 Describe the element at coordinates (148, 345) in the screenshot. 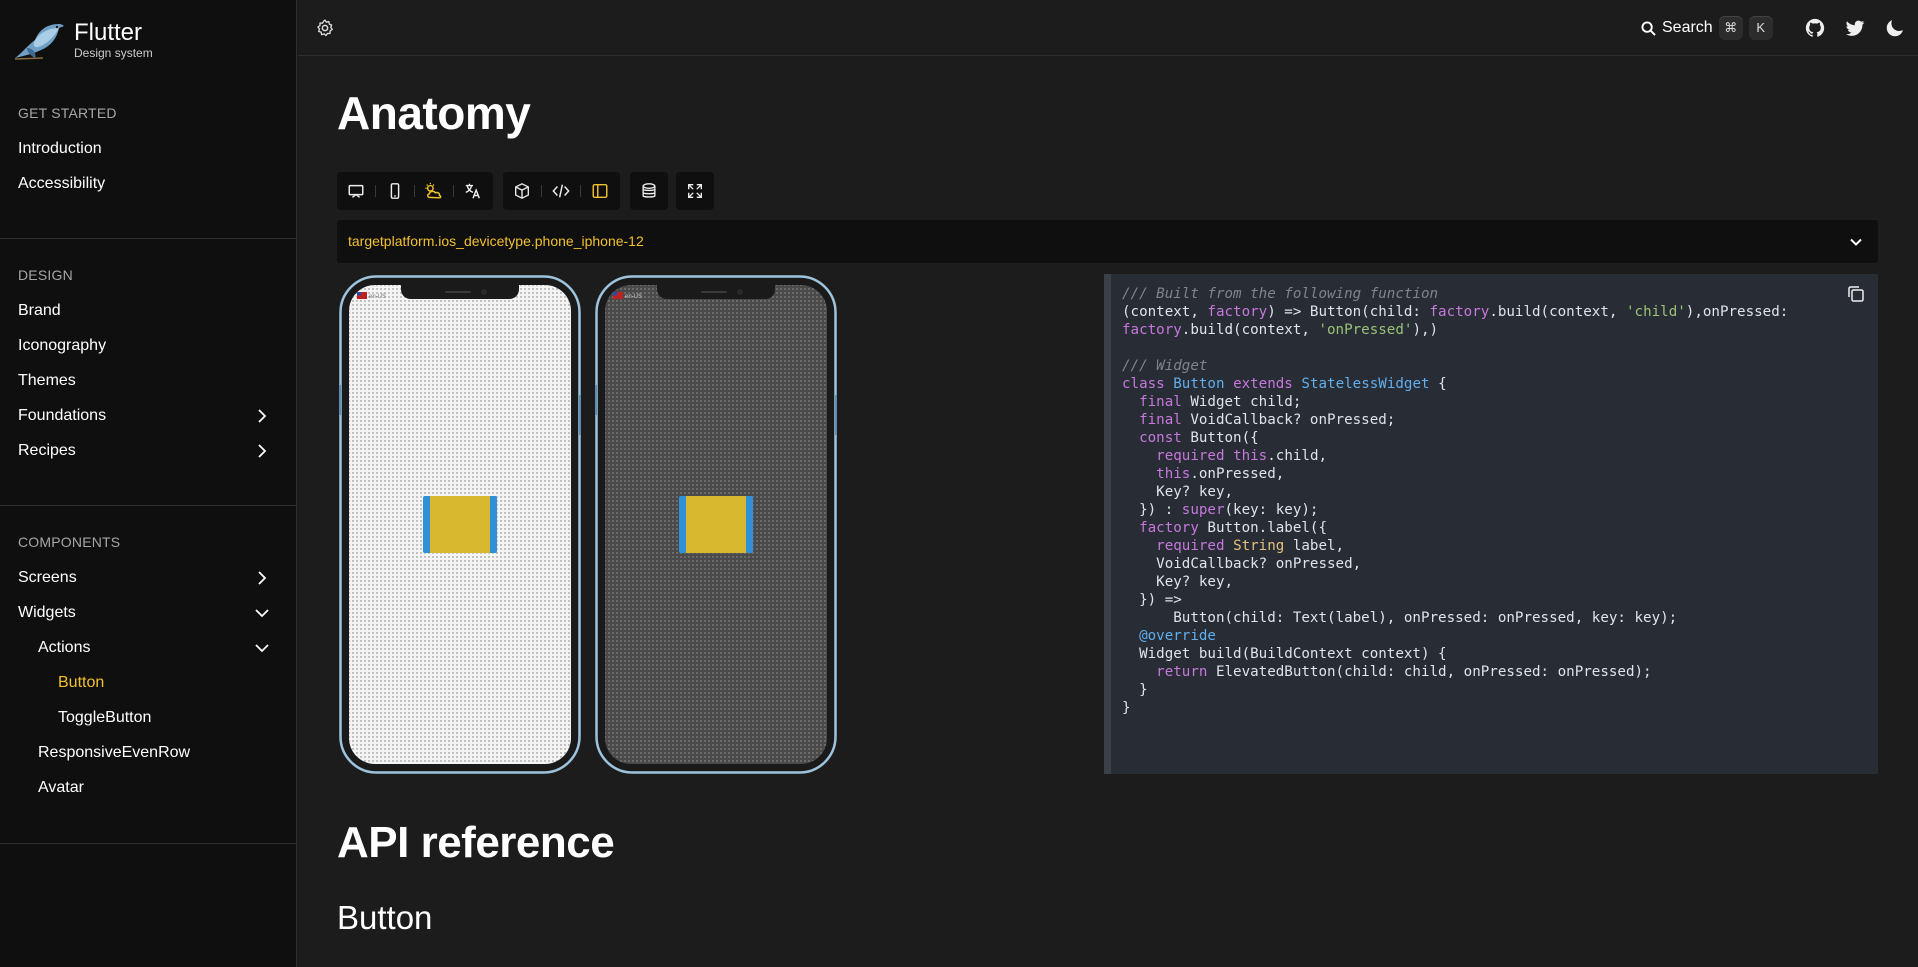

I see `sidebar-item-iconography: Iconography` at that location.